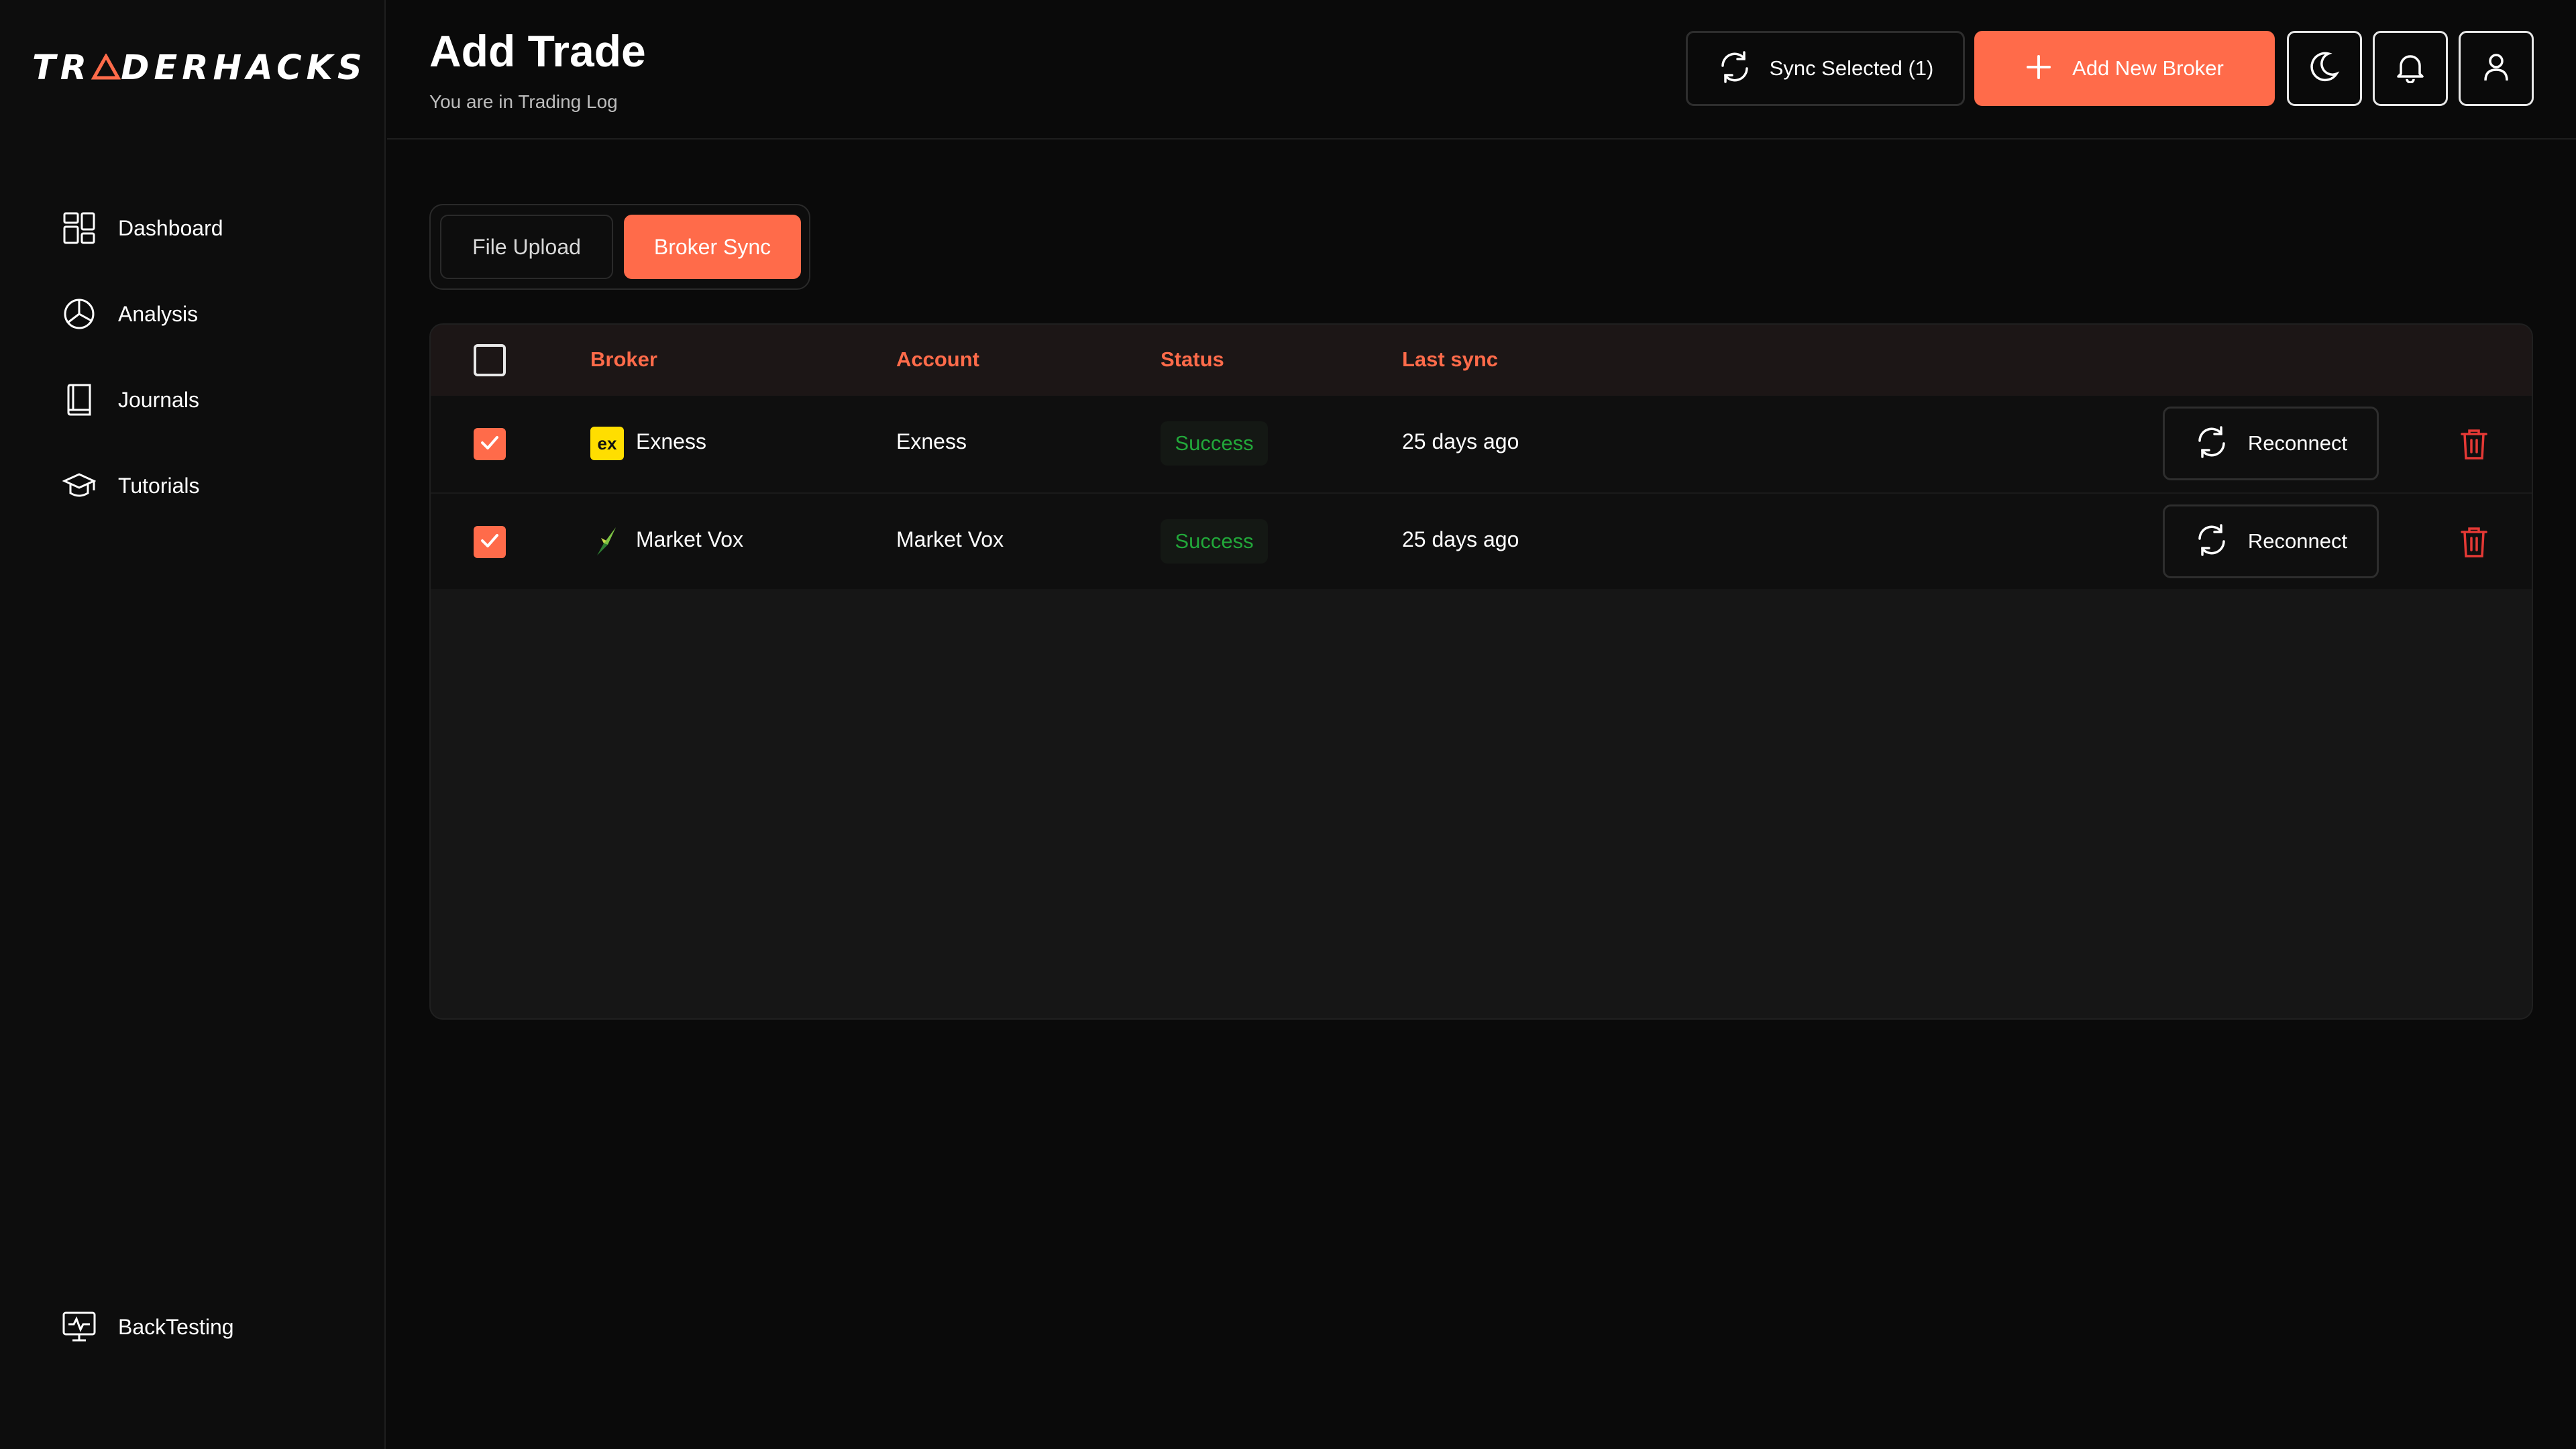  I want to click on tab-file-upload: File Upload, so click(526, 247).